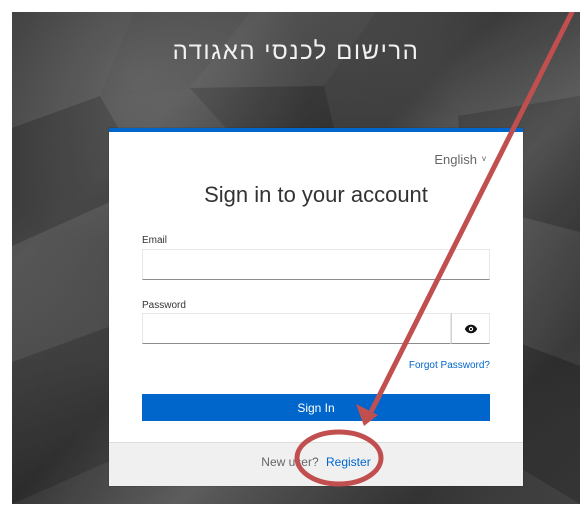  I want to click on sign-in-heading: Sign in to your account, so click(316, 194).